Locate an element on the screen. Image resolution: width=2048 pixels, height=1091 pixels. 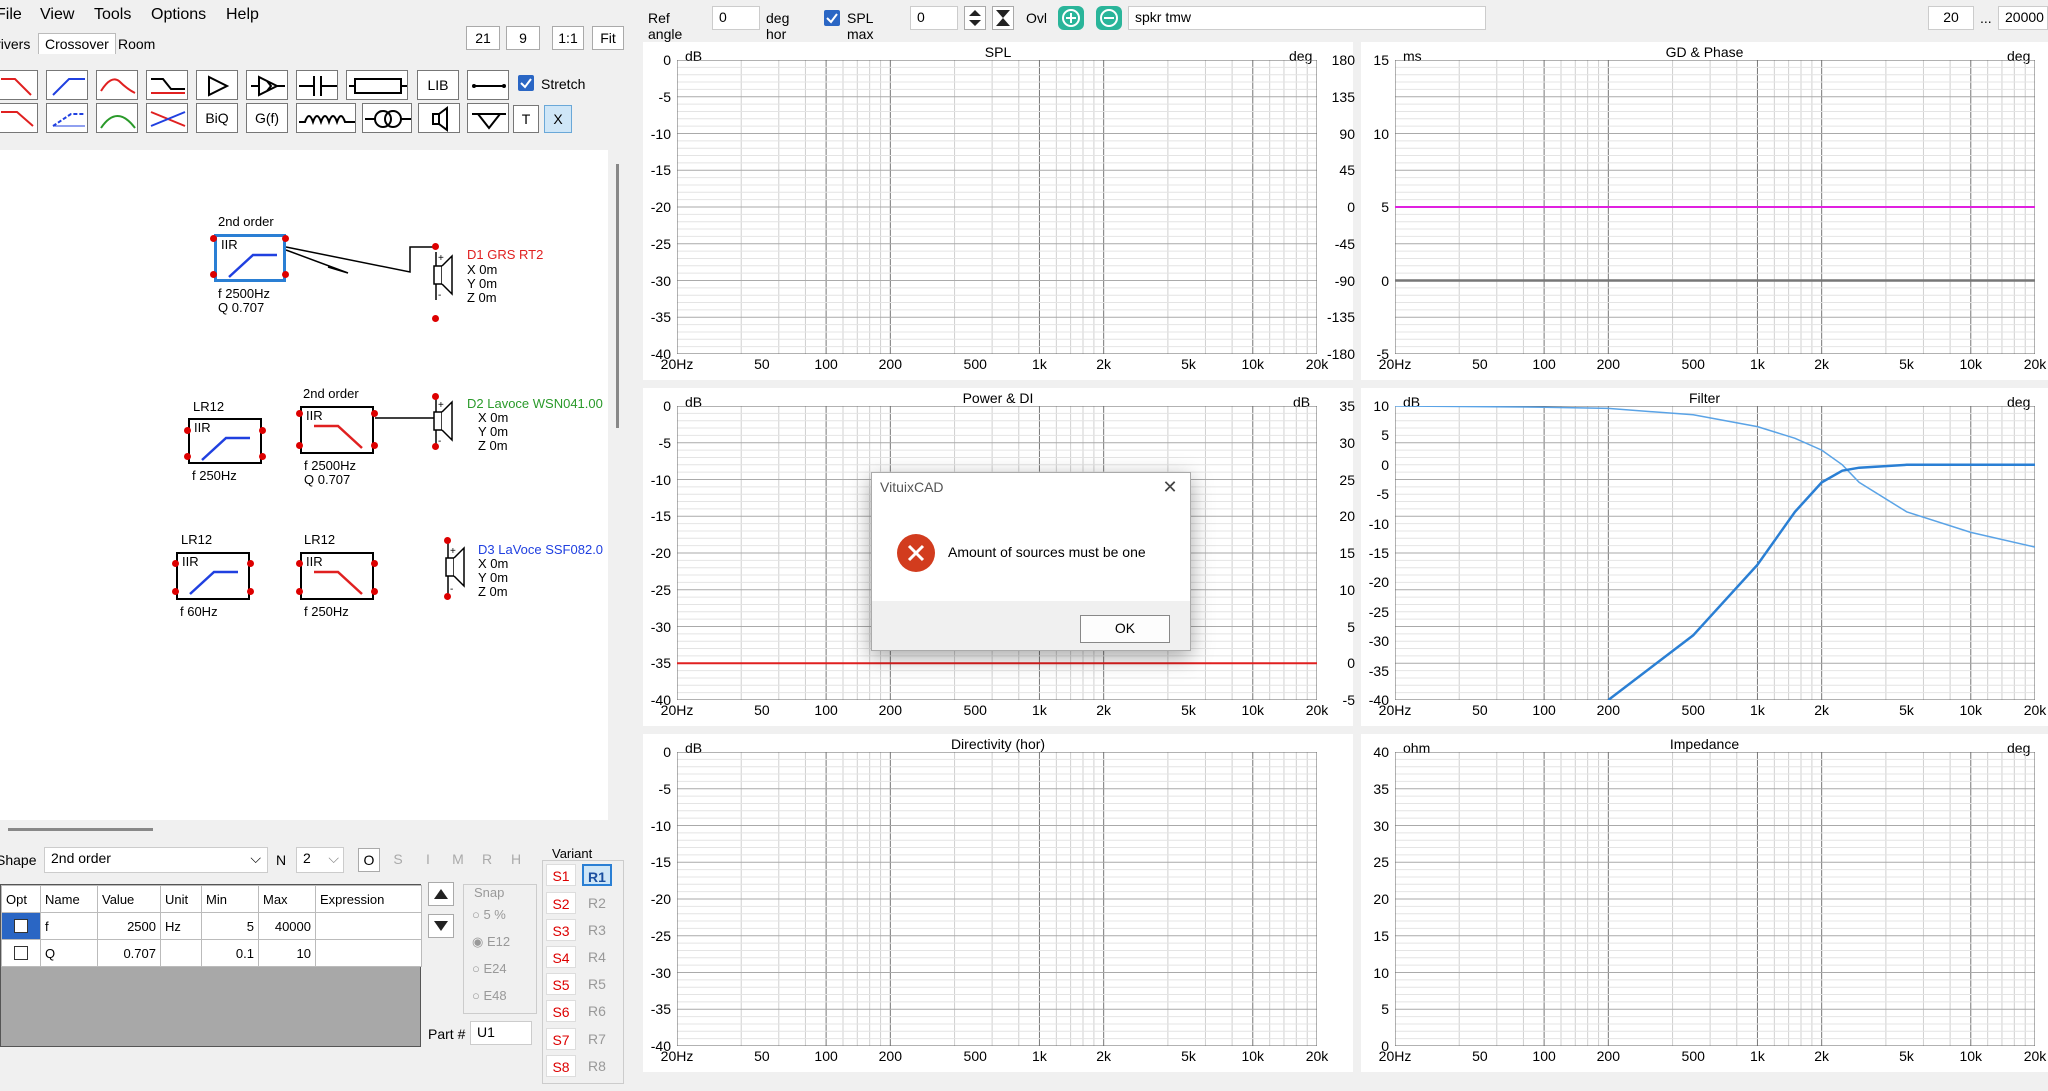
flag-m-button: M is located at coordinates (458, 860).